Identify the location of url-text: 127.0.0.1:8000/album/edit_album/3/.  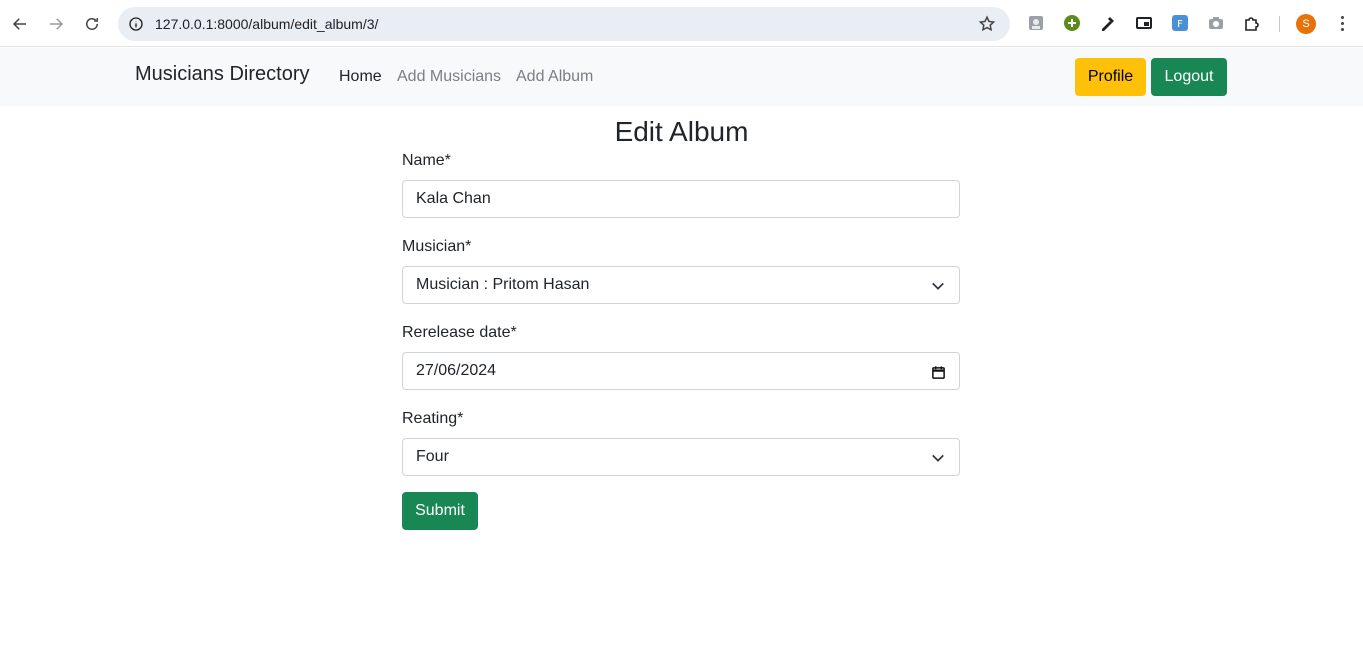
(266, 24).